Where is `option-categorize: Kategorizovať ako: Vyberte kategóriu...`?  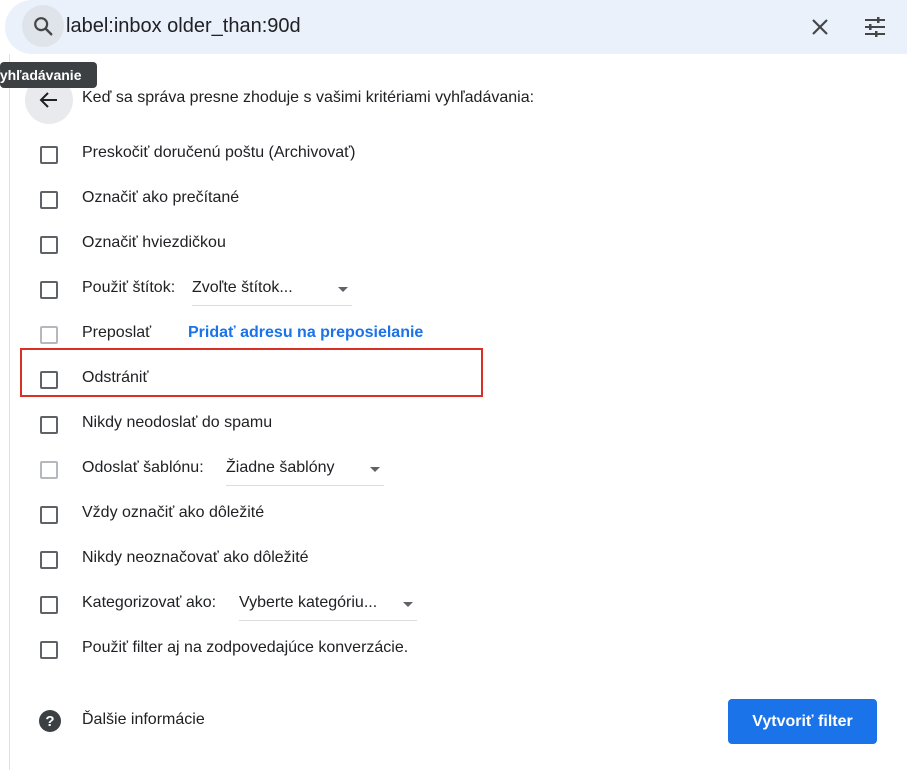 option-categorize: Kategorizovať ako: Vyberte kategóriu... is located at coordinates (453, 605).